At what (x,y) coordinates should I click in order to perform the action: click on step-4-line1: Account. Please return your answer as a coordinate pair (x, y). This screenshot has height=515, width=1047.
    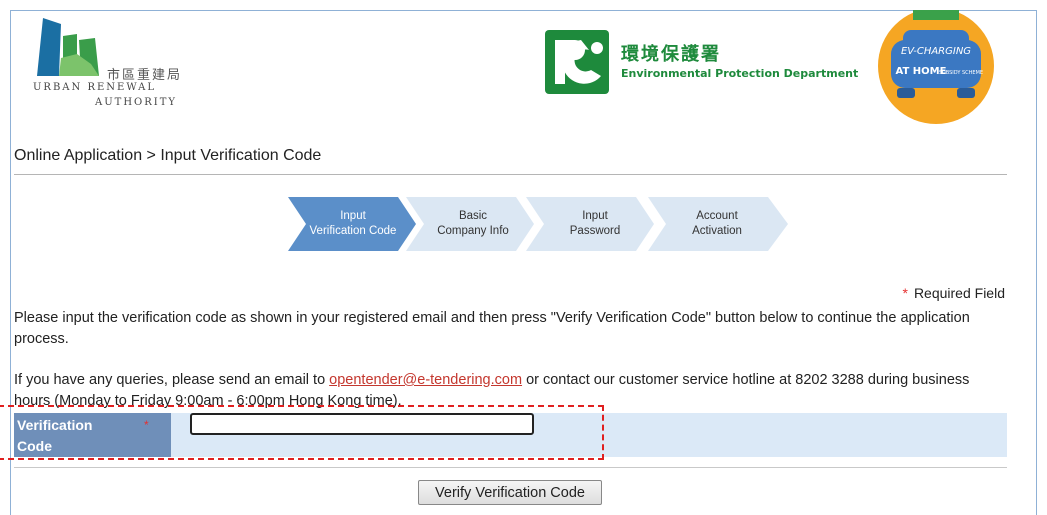
    Looking at the image, I should click on (717, 216).